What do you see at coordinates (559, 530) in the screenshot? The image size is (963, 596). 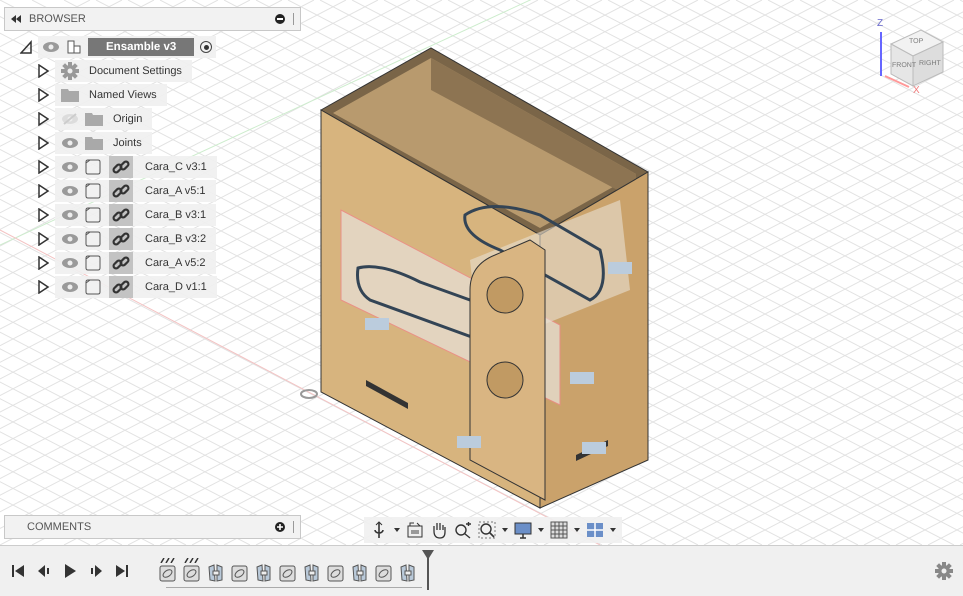 I see `grid-icon` at bounding box center [559, 530].